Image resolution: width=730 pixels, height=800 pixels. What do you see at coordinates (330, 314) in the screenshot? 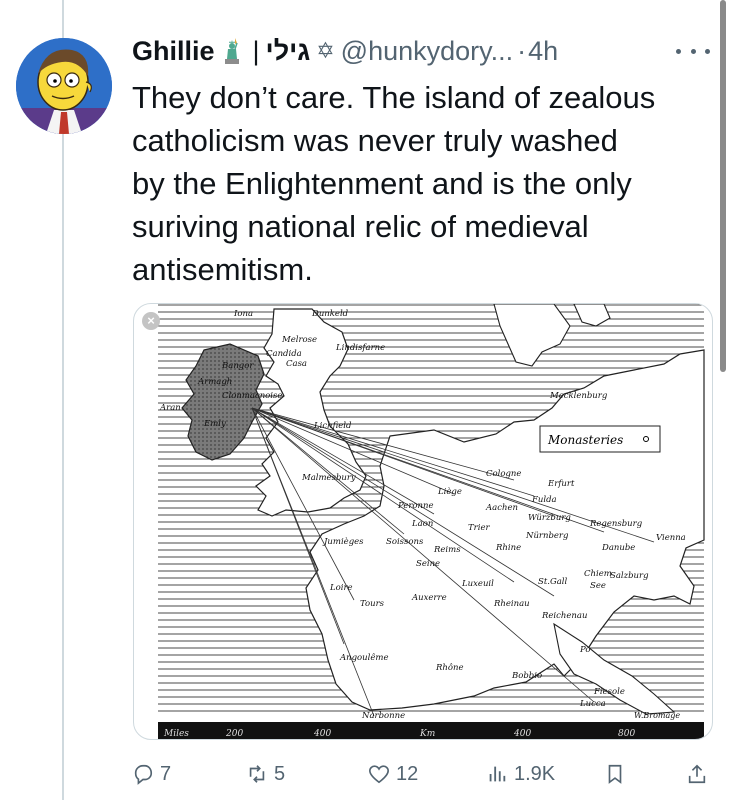
I see `place-label: Dunkeld` at bounding box center [330, 314].